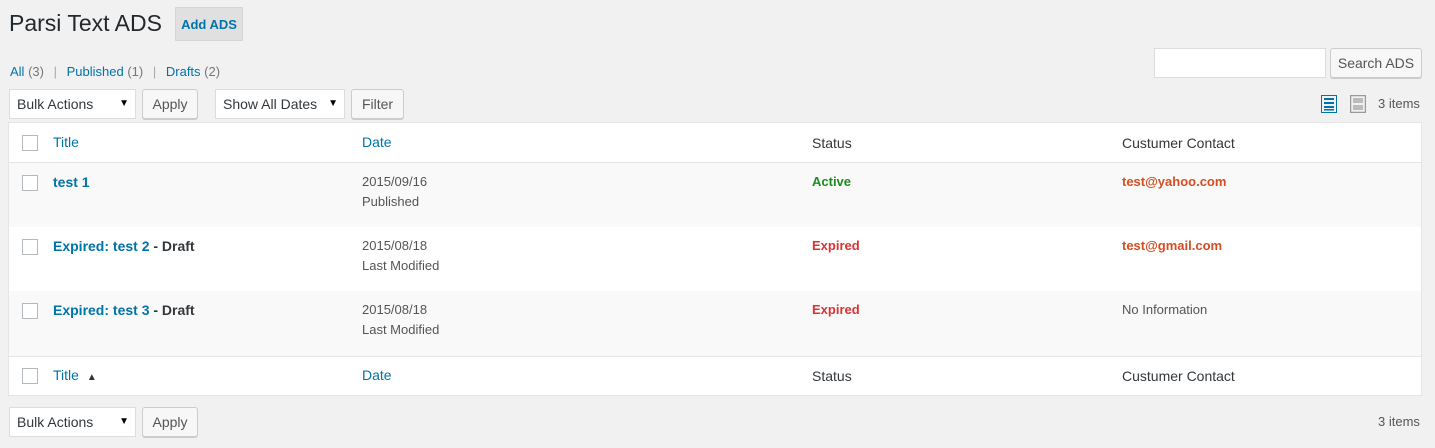 The height and width of the screenshot is (448, 1435). Describe the element at coordinates (85, 23) in the screenshot. I see `page-title: Parsi Text ADS` at that location.